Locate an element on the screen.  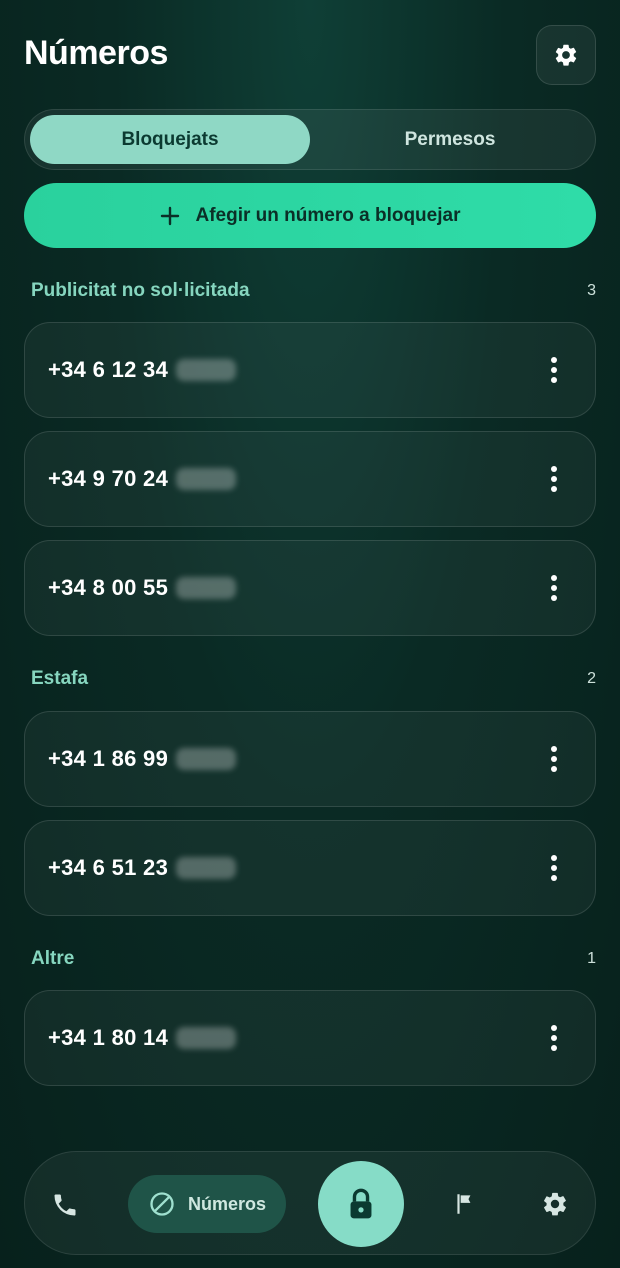
phone-number: +34 1 80 14 is located at coordinates (108, 1037).